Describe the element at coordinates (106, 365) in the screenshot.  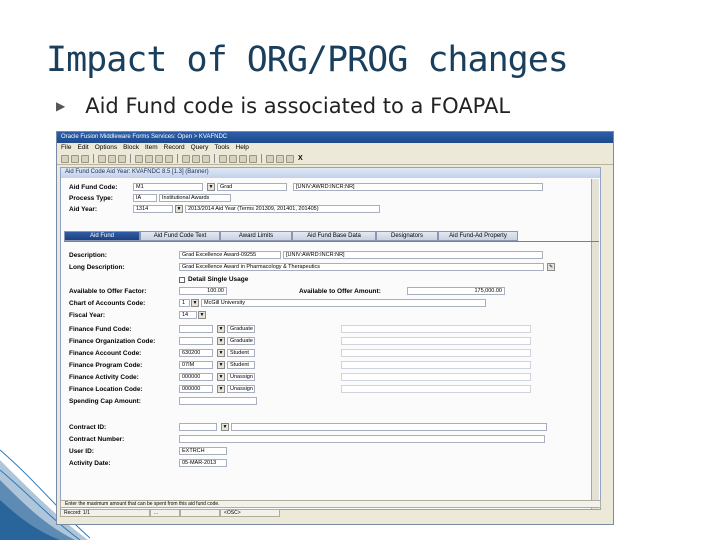
I see `finance-program-label: Finance Program Code:` at that location.